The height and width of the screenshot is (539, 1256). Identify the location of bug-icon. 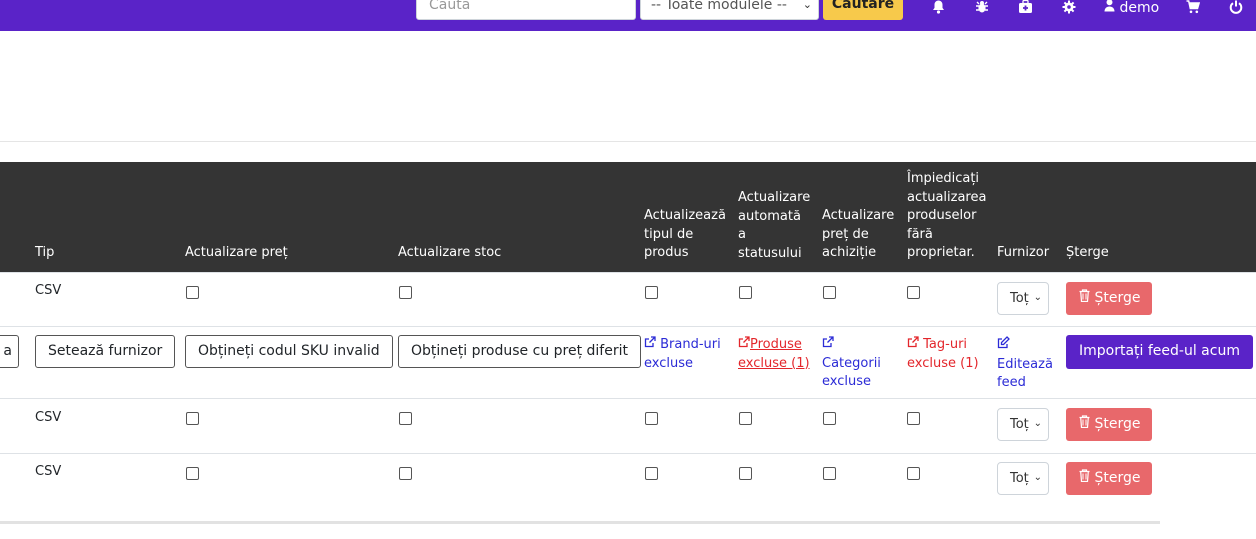
(982, 7).